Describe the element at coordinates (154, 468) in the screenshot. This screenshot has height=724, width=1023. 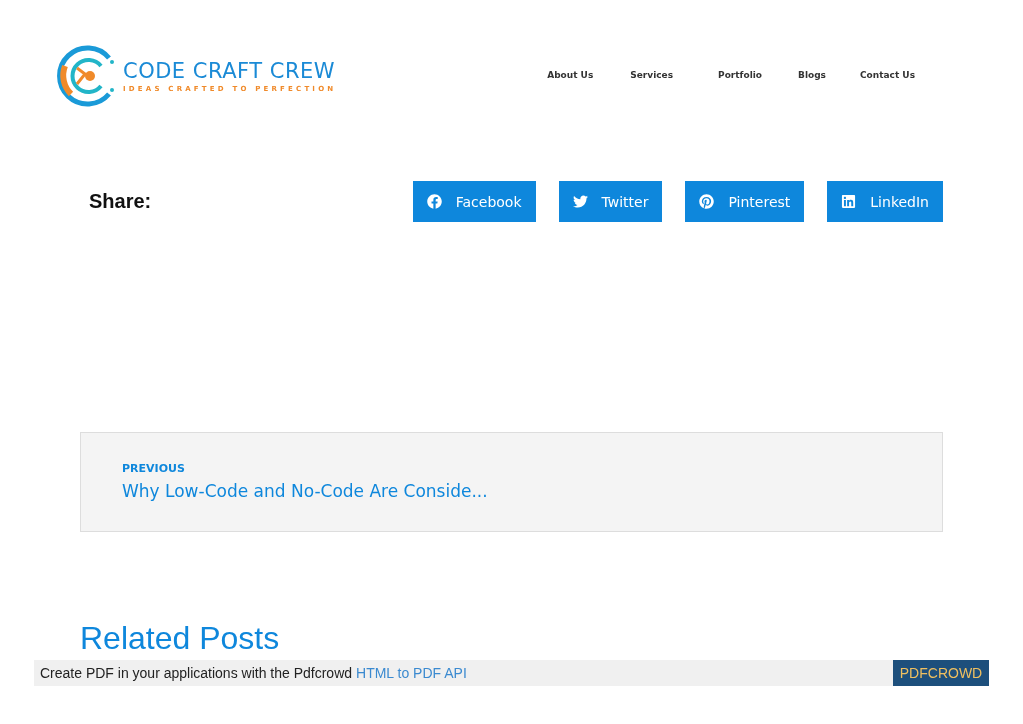
I see `previous-label: PREVIOUS` at that location.